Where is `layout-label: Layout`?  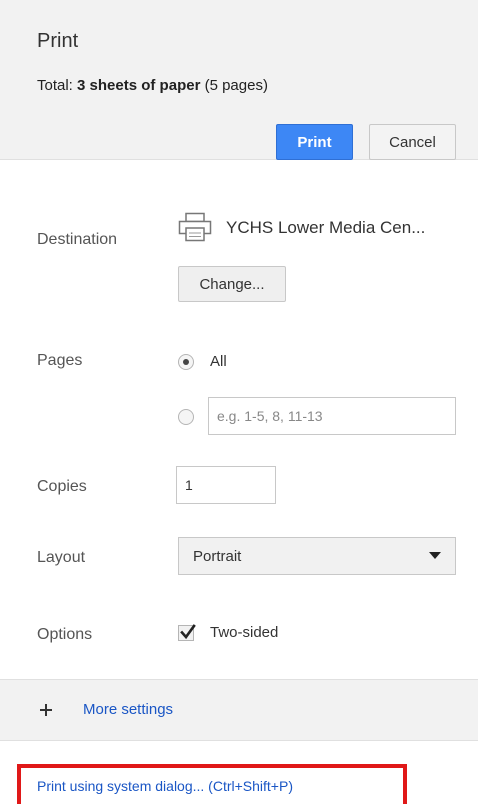
layout-label: Layout is located at coordinates (61, 557).